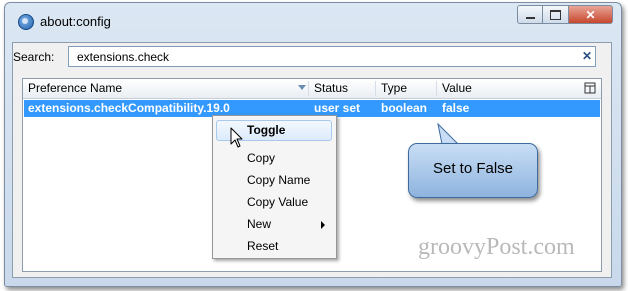 The width and height of the screenshot is (628, 291). I want to click on sort-arrow-icon, so click(302, 87).